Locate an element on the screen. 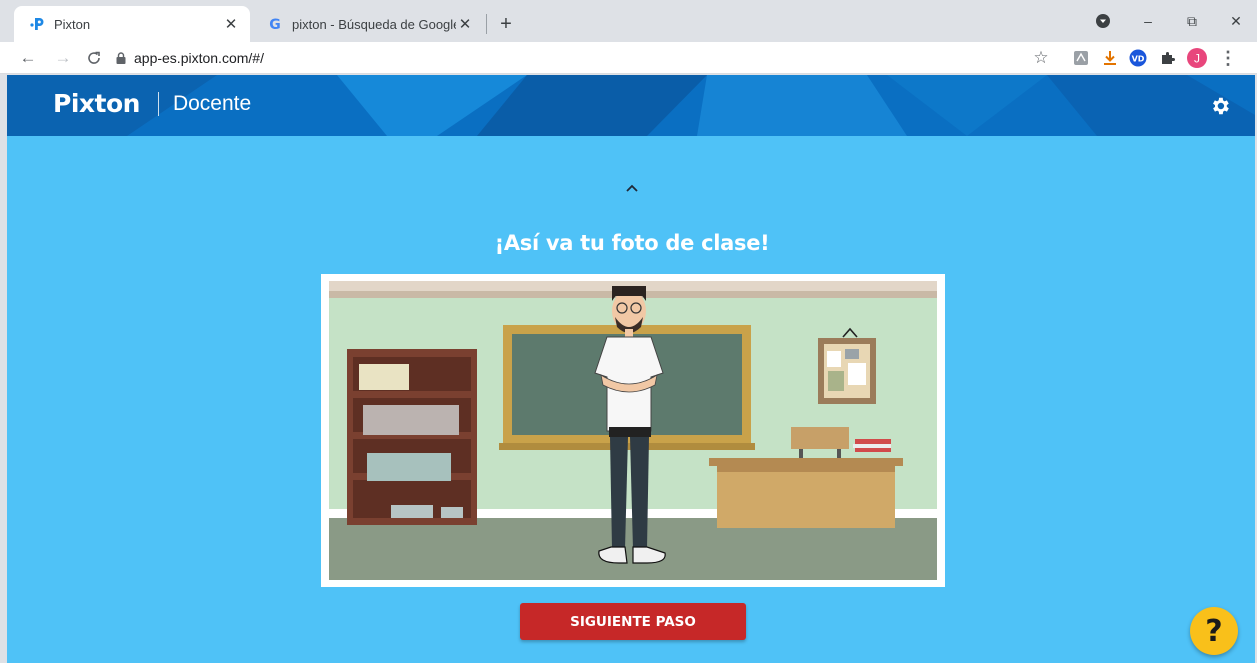  settings-gear-icon is located at coordinates (1220, 106).